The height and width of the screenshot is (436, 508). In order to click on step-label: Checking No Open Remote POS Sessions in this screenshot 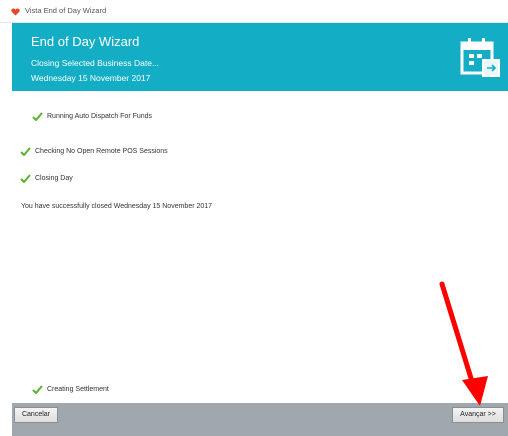, I will do `click(101, 151)`.